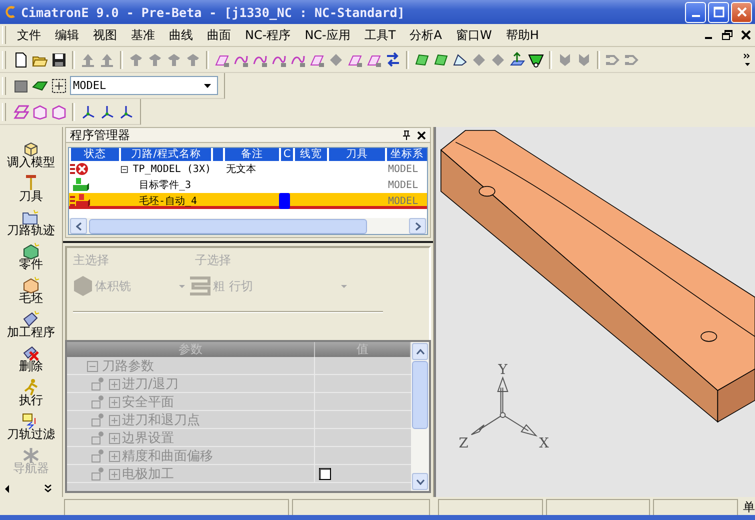 This screenshot has height=520, width=755. I want to click on sidebar-button: 刀路轨迹, so click(31, 220).